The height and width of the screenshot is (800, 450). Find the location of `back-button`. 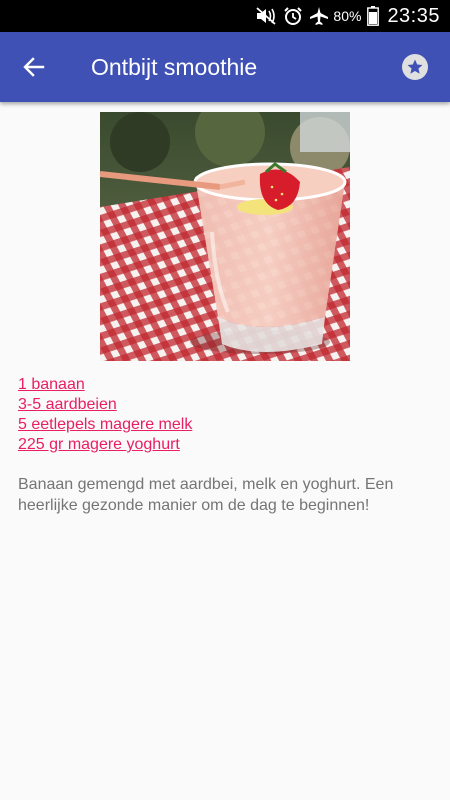

back-button is located at coordinates (34, 67).